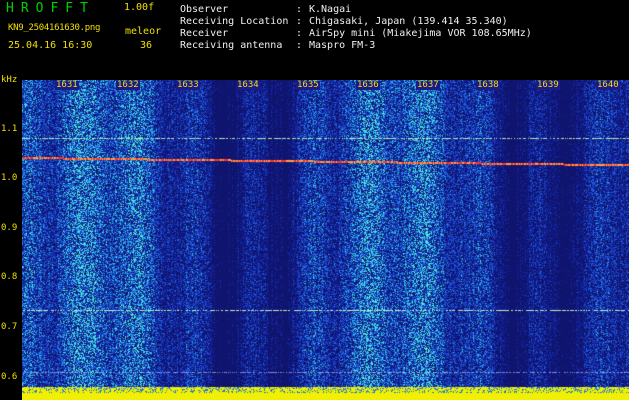 This screenshot has height=400, width=629. I want to click on x-tick-label: 1633, so click(188, 85).